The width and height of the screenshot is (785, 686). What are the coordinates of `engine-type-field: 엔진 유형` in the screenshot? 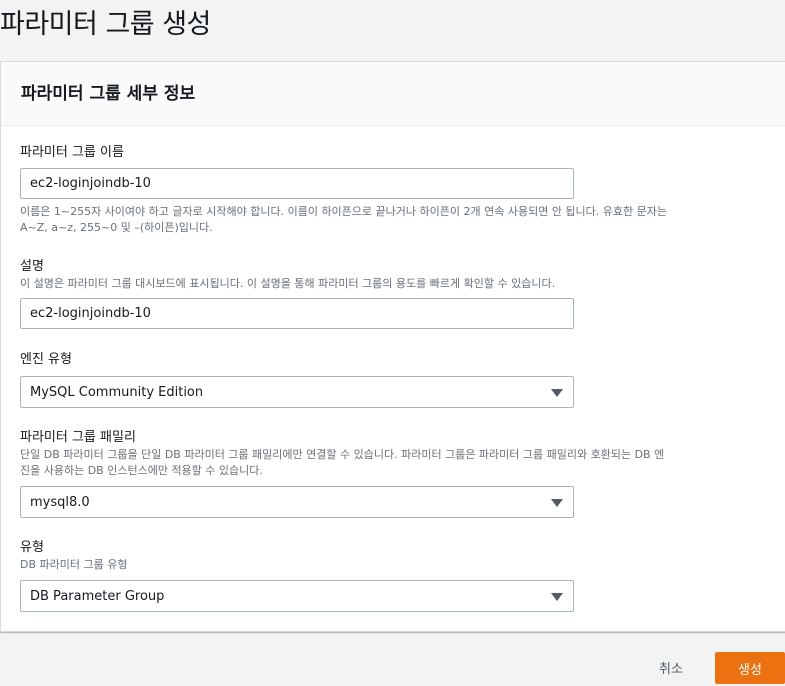 It's located at (46, 360).